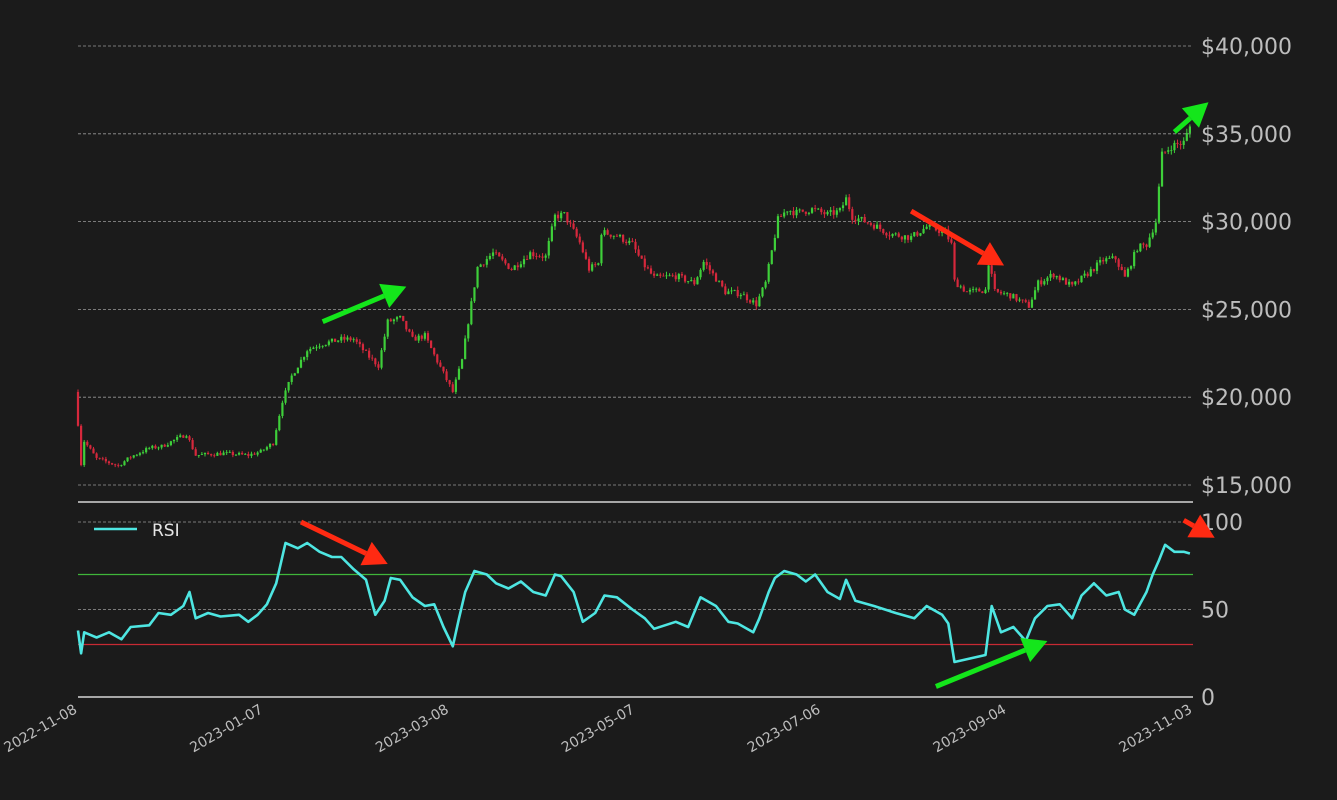 The height and width of the screenshot is (800, 1337). What do you see at coordinates (598, 729) in the screenshot?
I see `date-tick-label: 2023-05-07` at bounding box center [598, 729].